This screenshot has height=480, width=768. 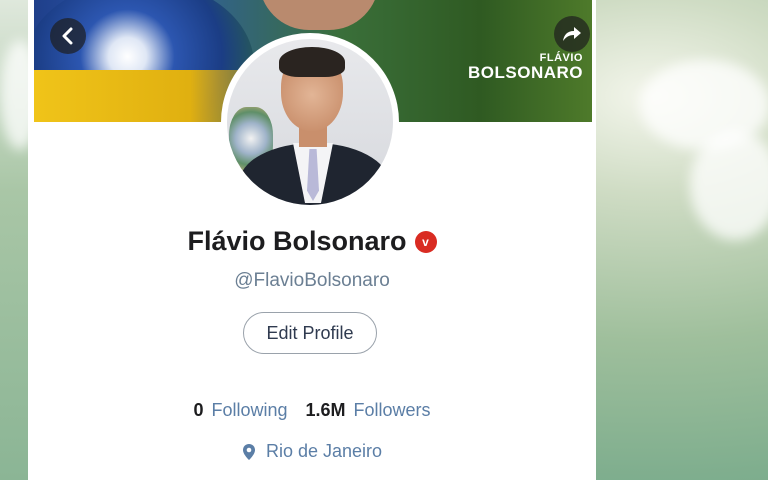 I want to click on following-label: Following, so click(x=249, y=410).